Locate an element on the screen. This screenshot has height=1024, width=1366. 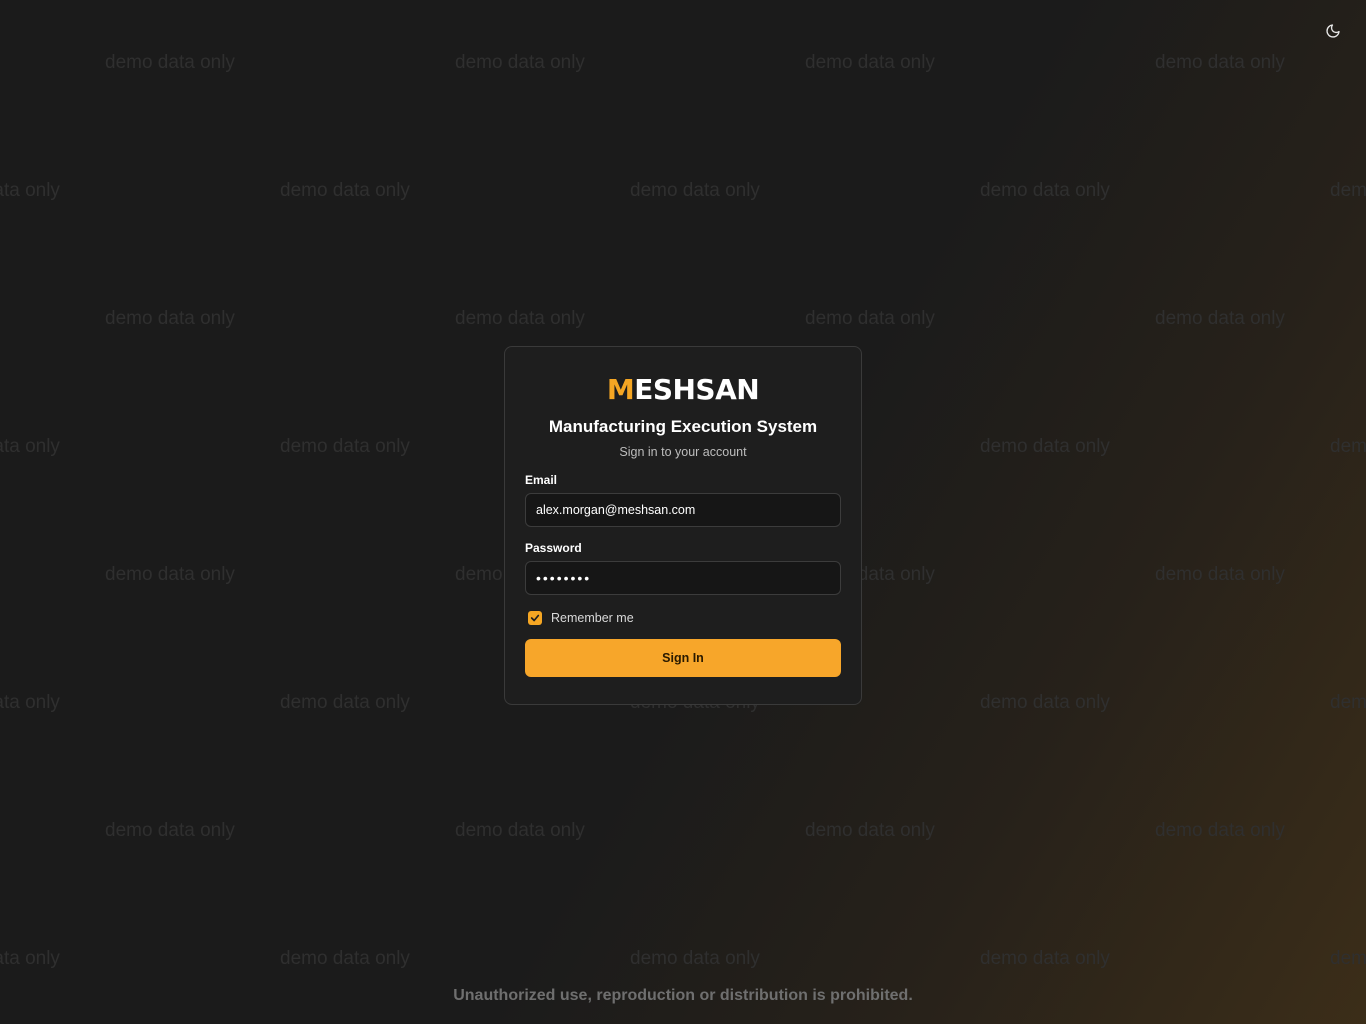
email-label: Email is located at coordinates (541, 480).